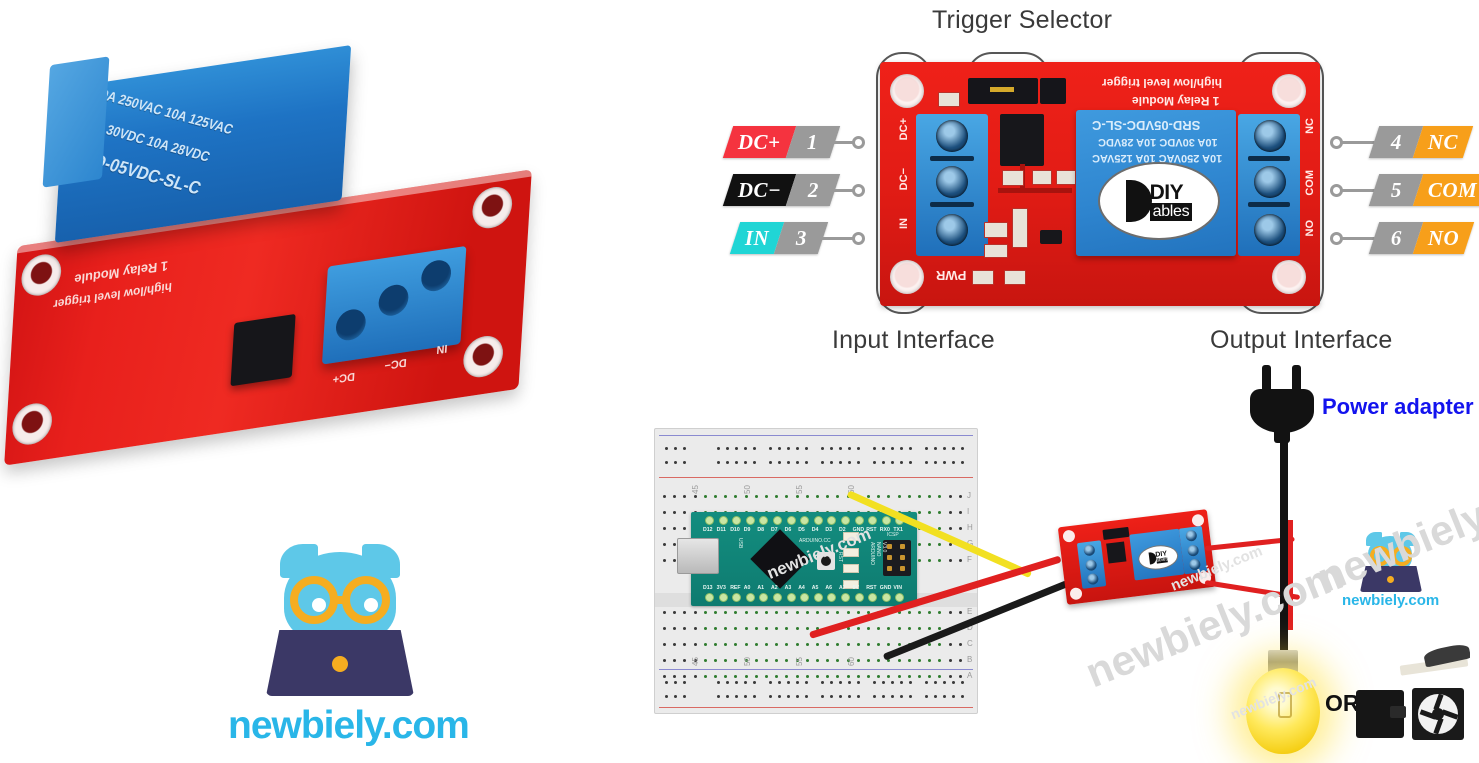 The width and height of the screenshot is (1479, 763). I want to click on nano-pad-a1, so click(764, 597).